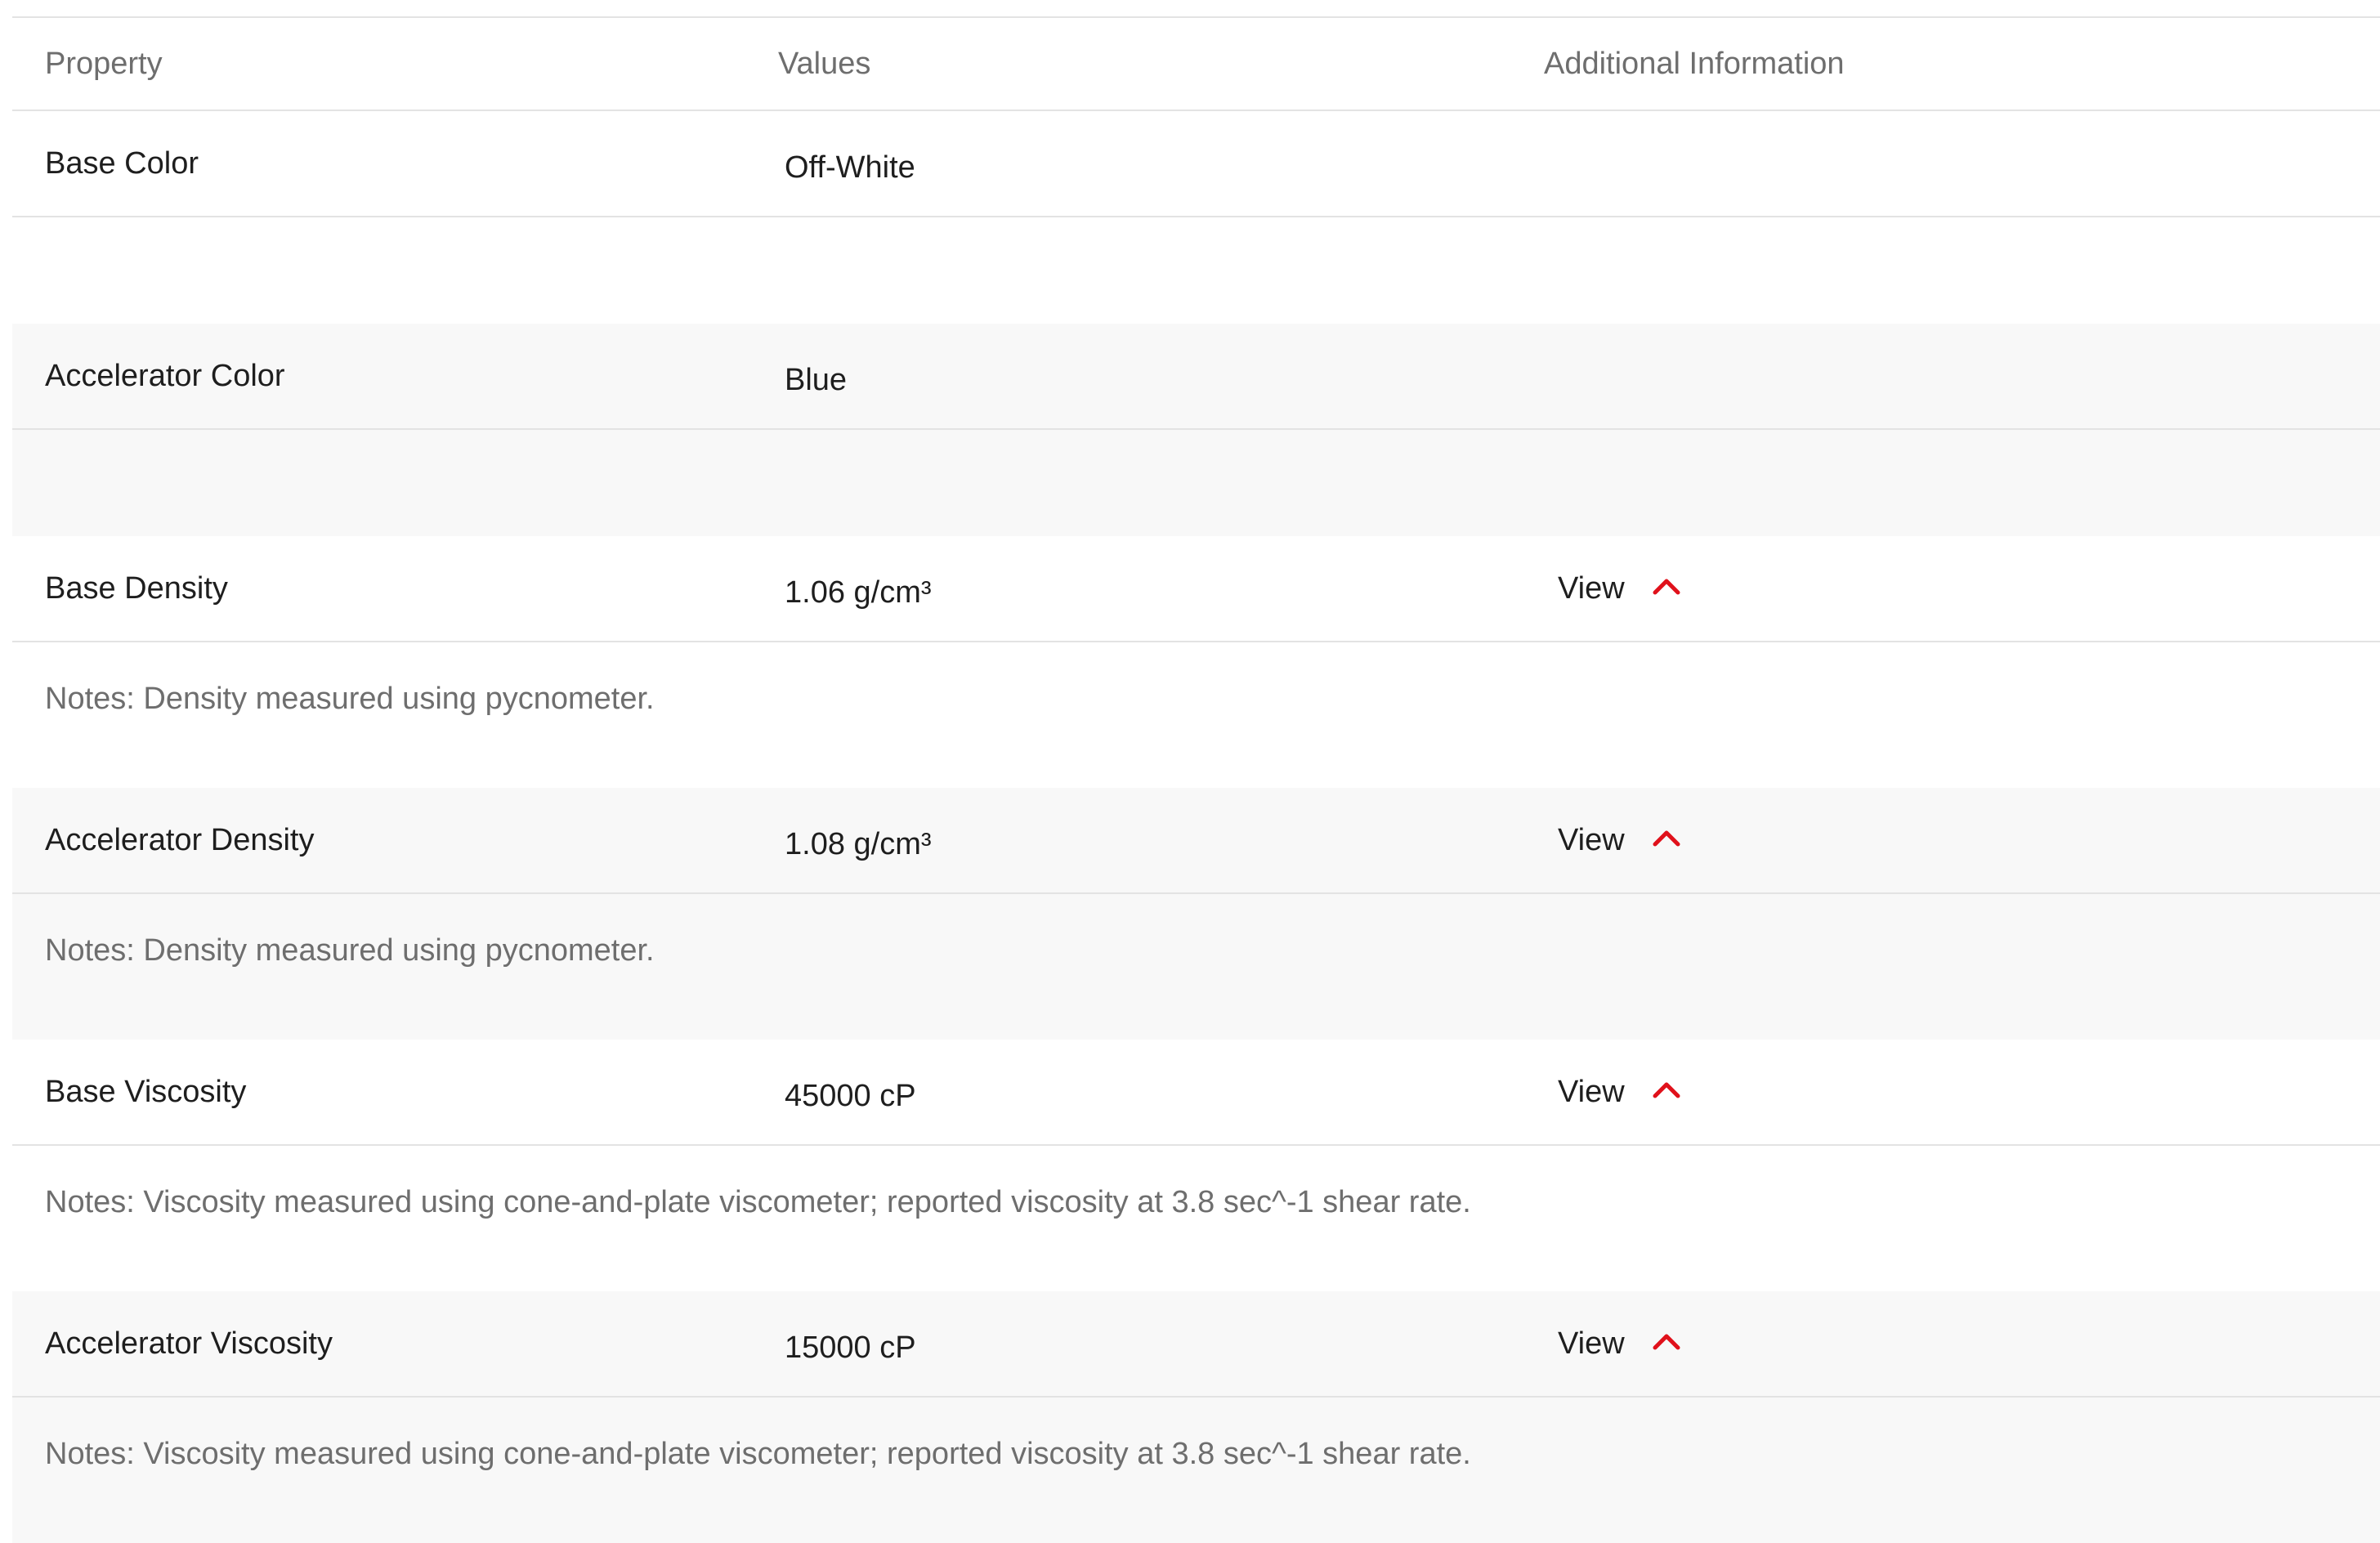  I want to click on header-property: Property, so click(104, 63).